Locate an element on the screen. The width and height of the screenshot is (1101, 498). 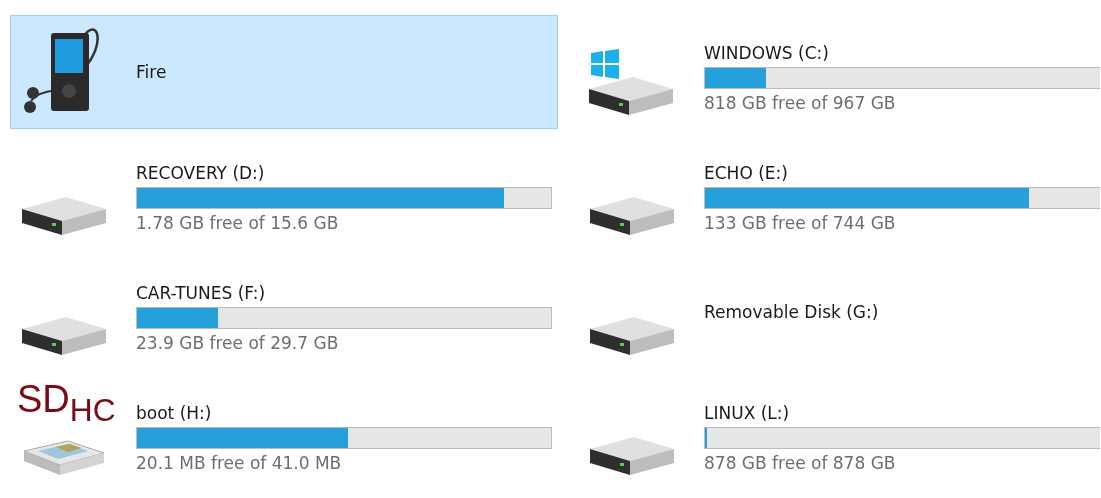
drive-name: Removable Disk (G:) is located at coordinates (792, 312).